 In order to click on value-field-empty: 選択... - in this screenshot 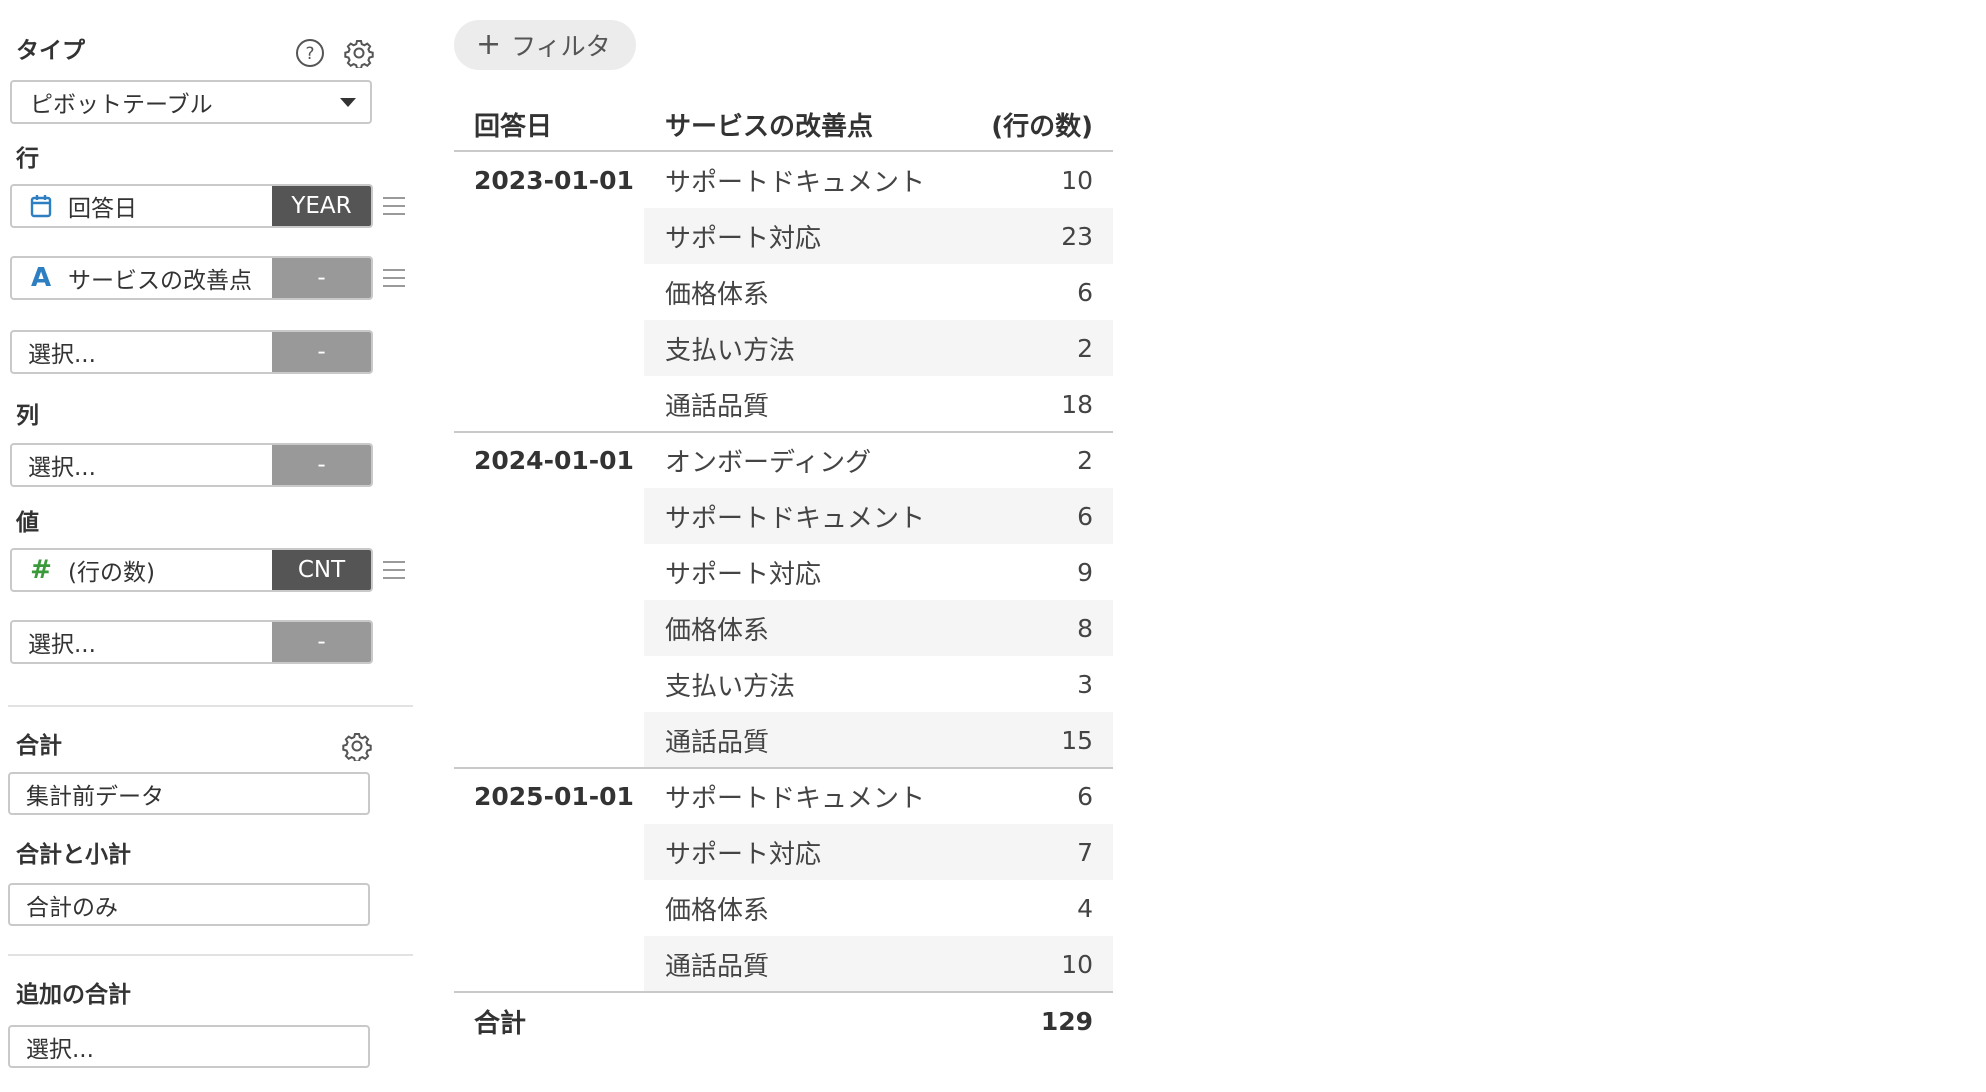, I will do `click(191, 642)`.